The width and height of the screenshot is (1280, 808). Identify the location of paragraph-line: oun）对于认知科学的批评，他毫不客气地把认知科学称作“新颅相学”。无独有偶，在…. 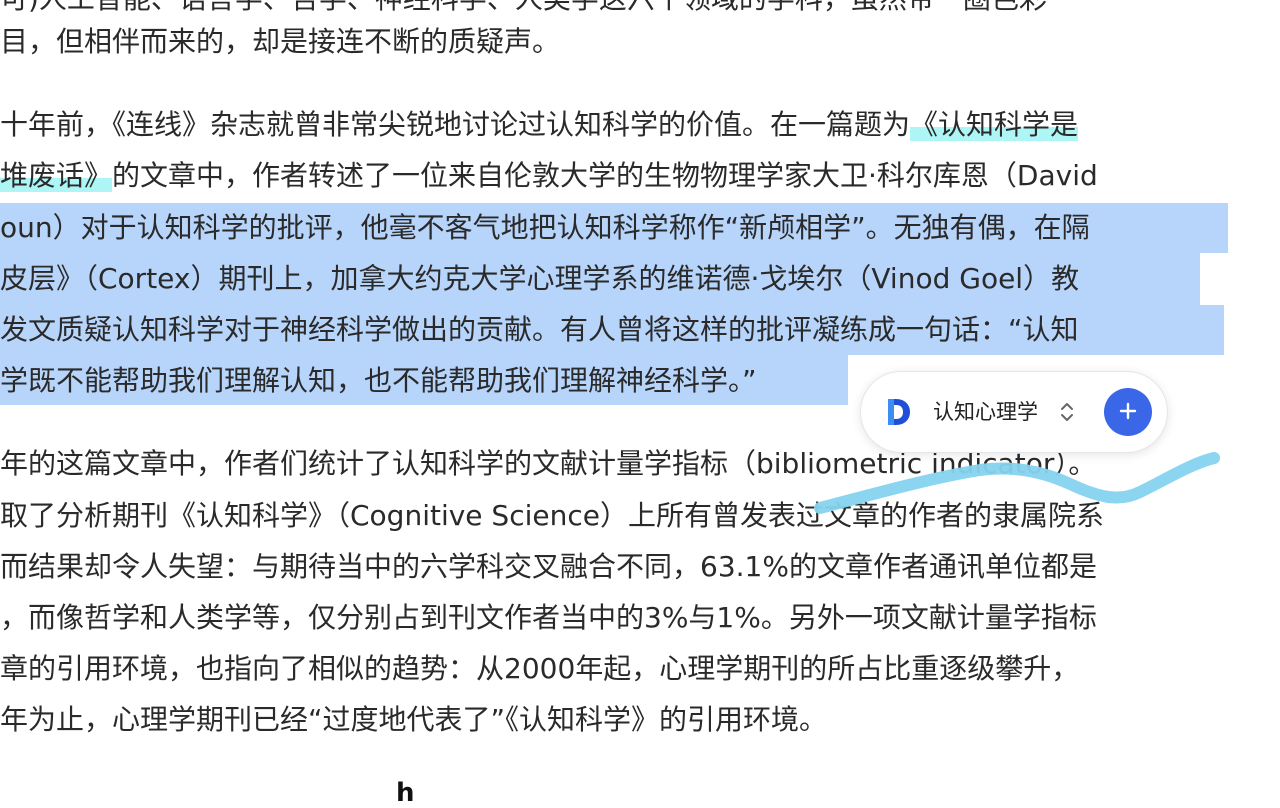
(545, 228).